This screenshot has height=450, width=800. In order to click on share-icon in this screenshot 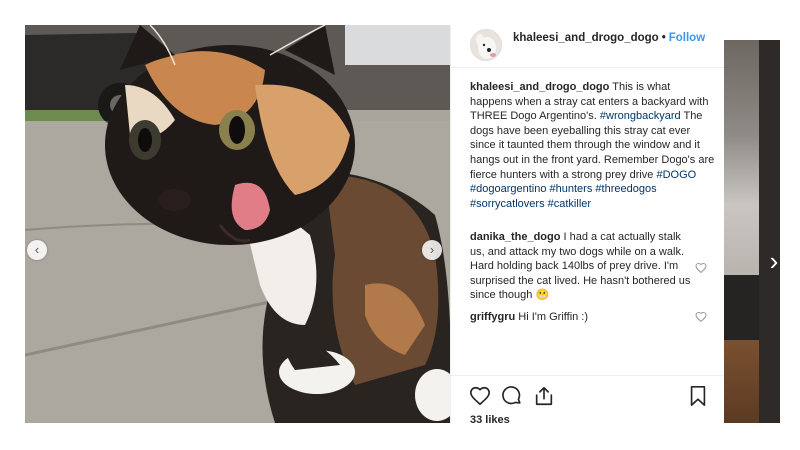, I will do `click(544, 396)`.